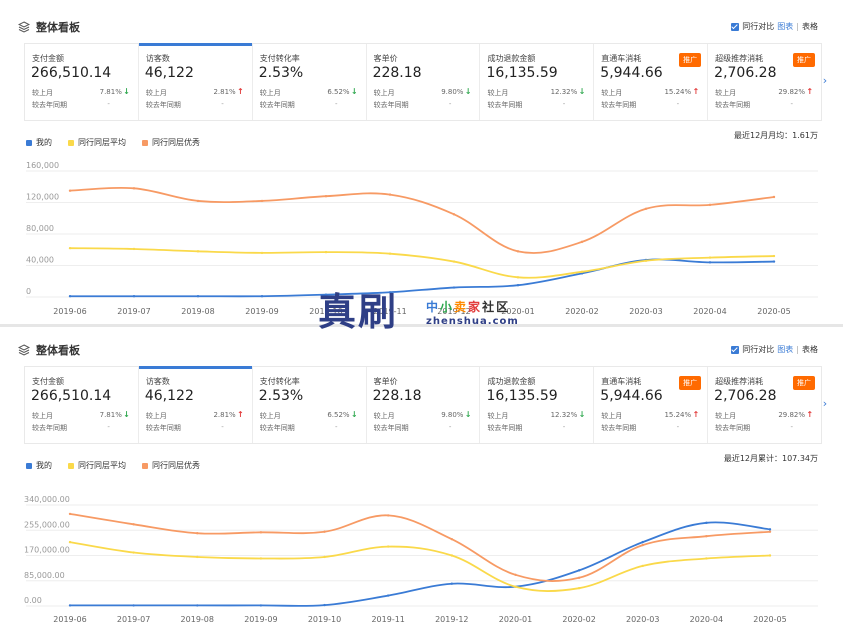 Image resolution: width=843 pixels, height=628 pixels. I want to click on legend-swatch-top, so click(145, 465).